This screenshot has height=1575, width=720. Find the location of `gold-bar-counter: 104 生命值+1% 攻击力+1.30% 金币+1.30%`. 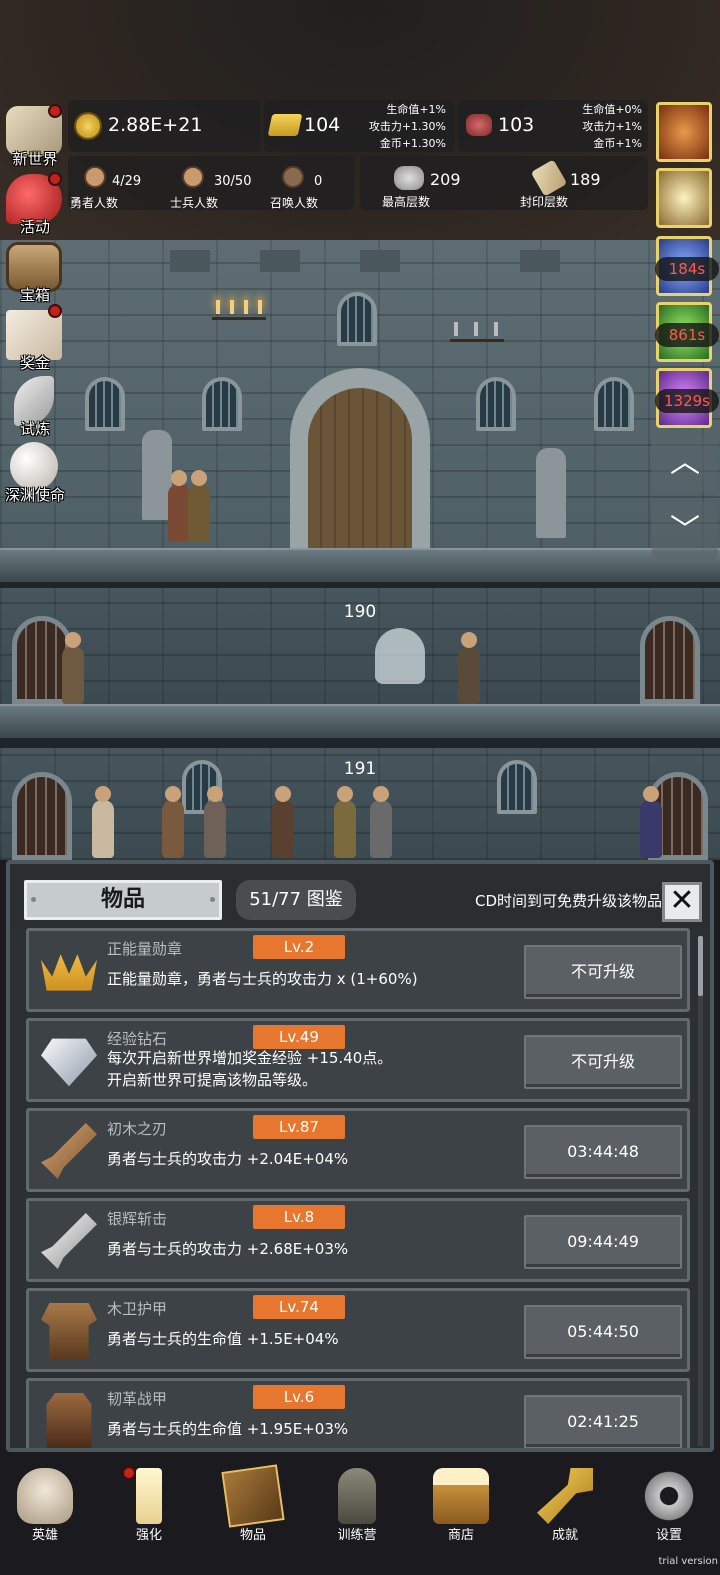

gold-bar-counter: 104 生命值+1% 攻击力+1.30% 金币+1.30% is located at coordinates (359, 126).